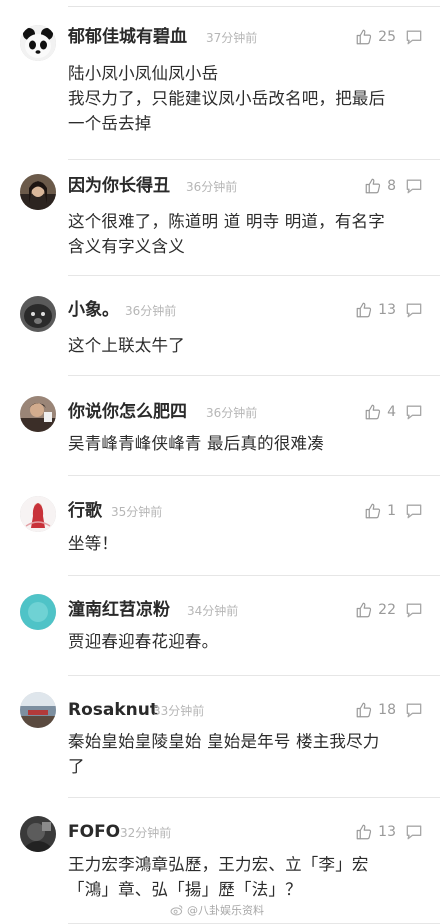  What do you see at coordinates (137, 512) in the screenshot?
I see `timestamp: 35分钟前` at bounding box center [137, 512].